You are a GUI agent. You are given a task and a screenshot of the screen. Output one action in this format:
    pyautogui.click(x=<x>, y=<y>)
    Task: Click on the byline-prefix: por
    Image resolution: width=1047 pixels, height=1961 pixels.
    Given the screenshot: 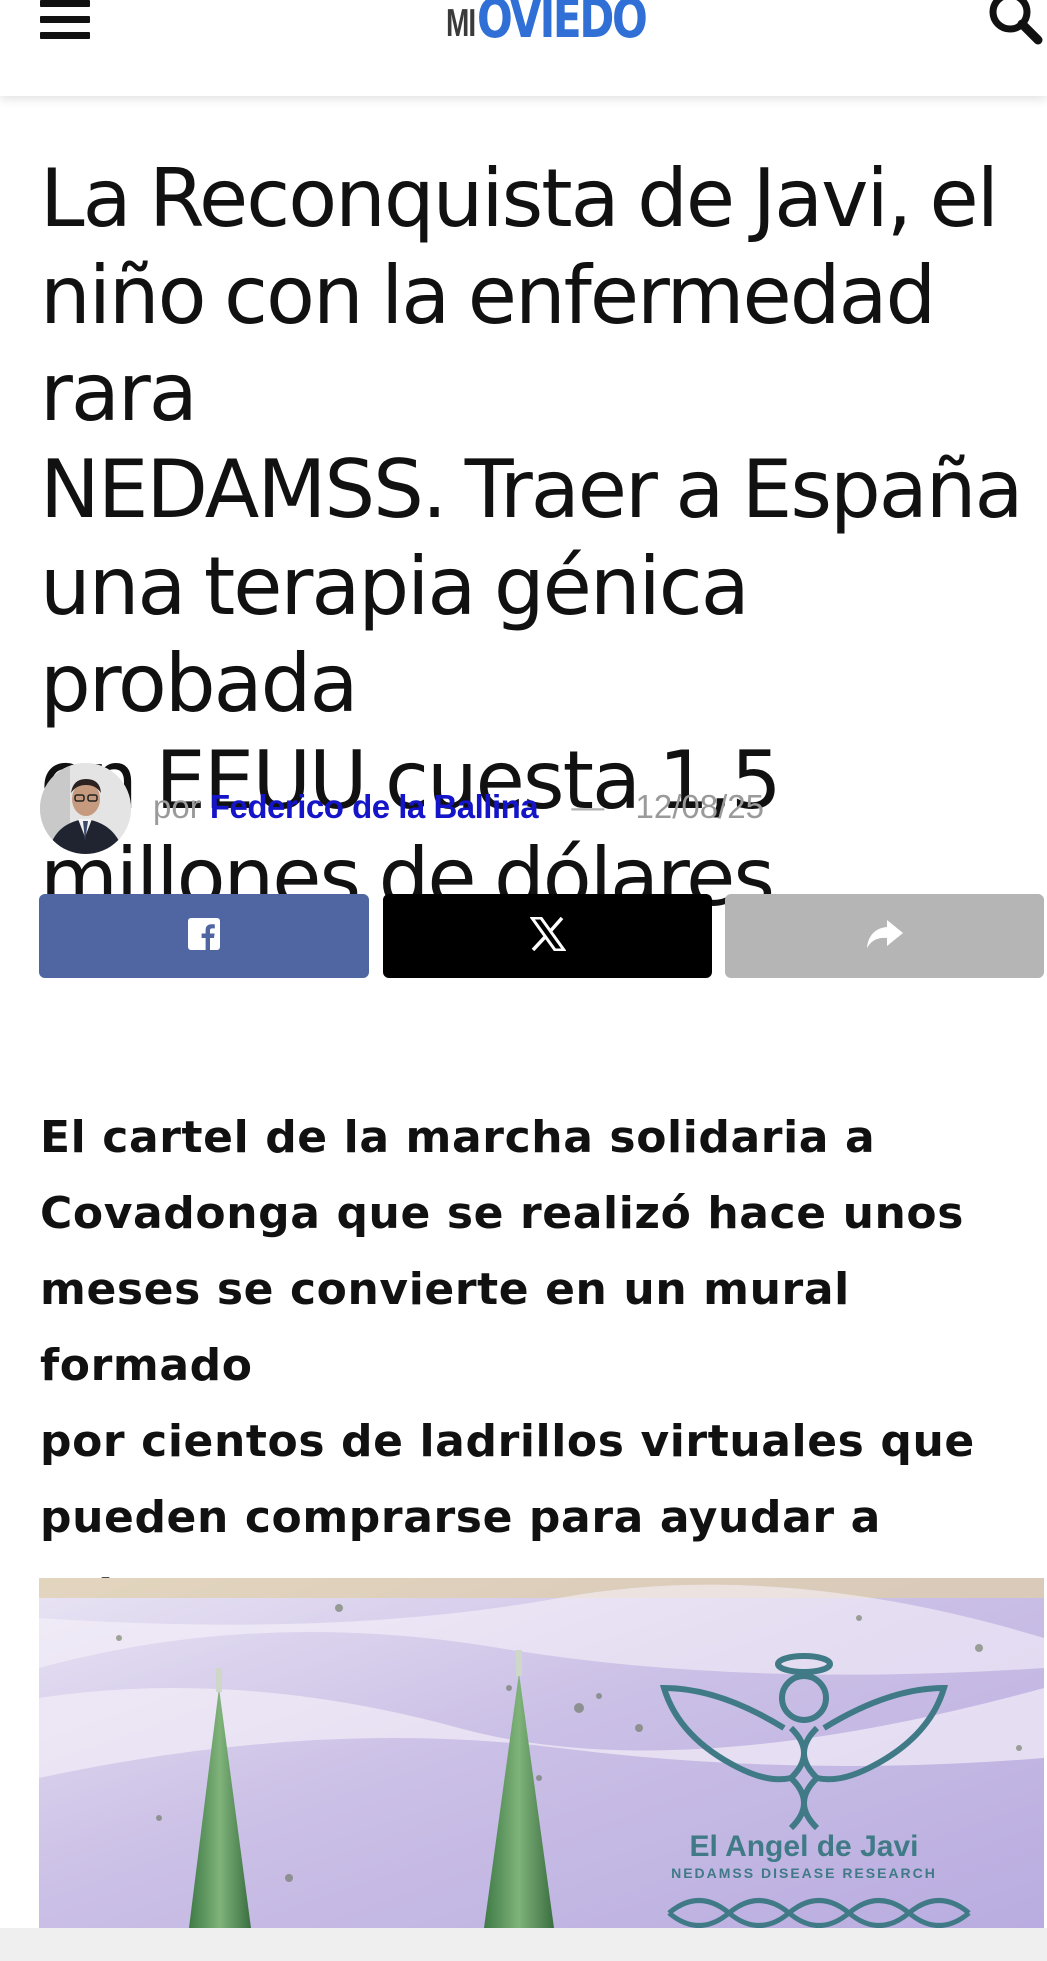 What is the action you would take?
    pyautogui.click(x=177, y=806)
    